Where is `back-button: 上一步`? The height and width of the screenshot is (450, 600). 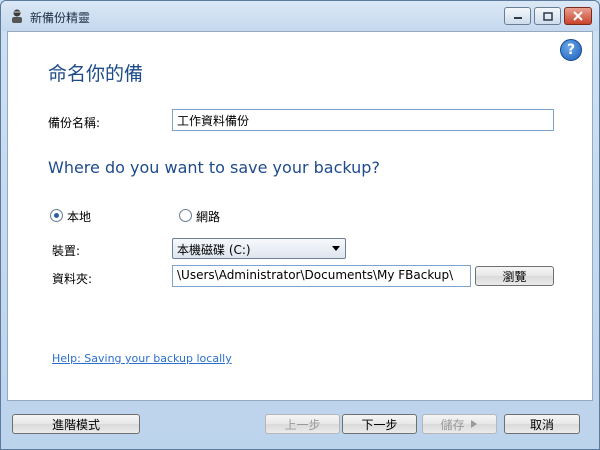 back-button: 上一步 is located at coordinates (302, 424).